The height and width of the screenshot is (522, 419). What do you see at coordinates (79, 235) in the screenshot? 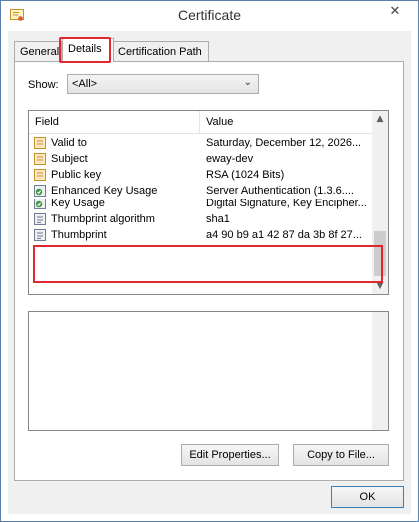
I see `field-name: Thumbprint` at bounding box center [79, 235].